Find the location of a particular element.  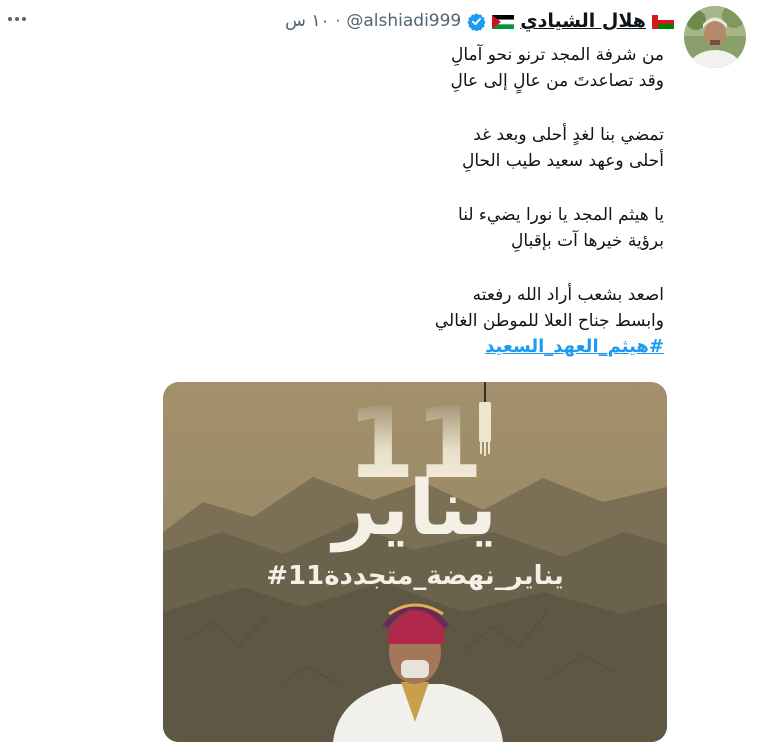

palestine-flag-icon is located at coordinates (503, 21).